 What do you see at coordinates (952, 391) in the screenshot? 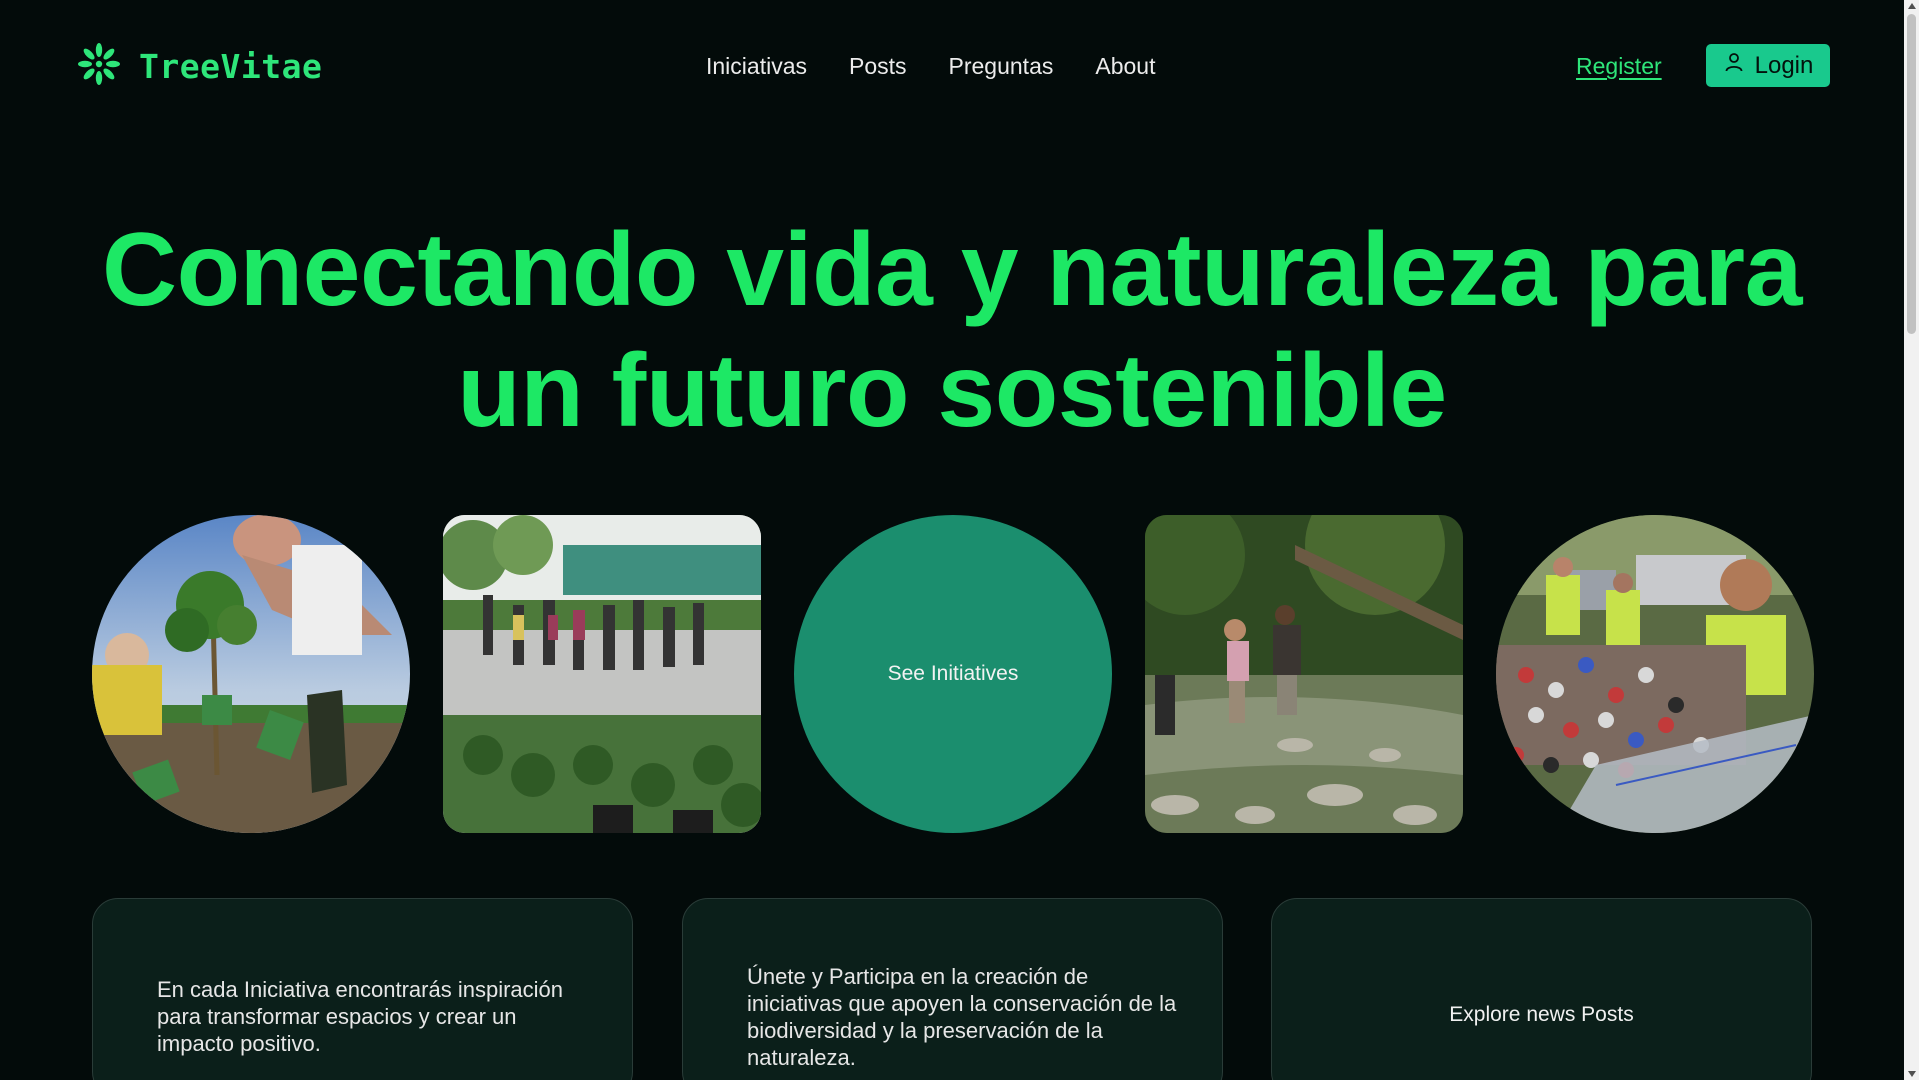
I see `hero-title-line-2: un futuro sostenible` at bounding box center [952, 391].